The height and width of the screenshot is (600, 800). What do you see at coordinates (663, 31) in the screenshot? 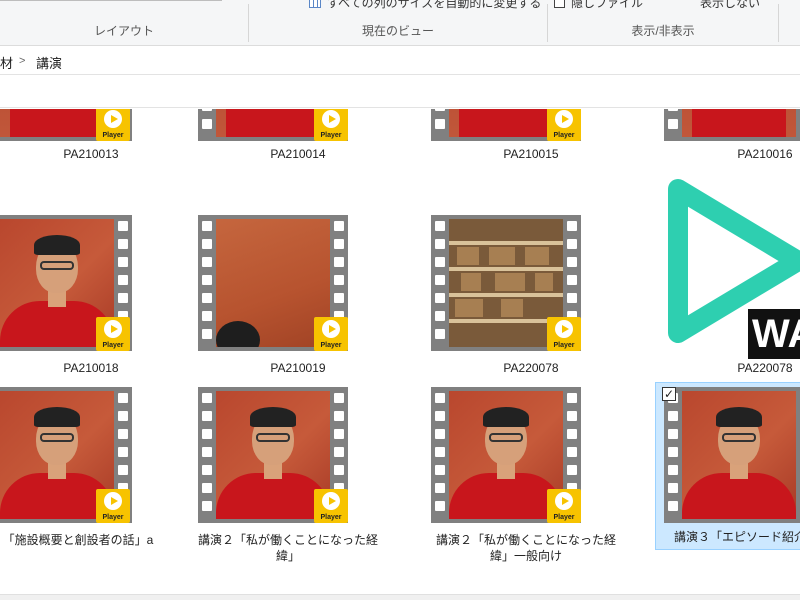
I see `ribbon-group-label-show-hide: 表示/非表示` at bounding box center [663, 31].